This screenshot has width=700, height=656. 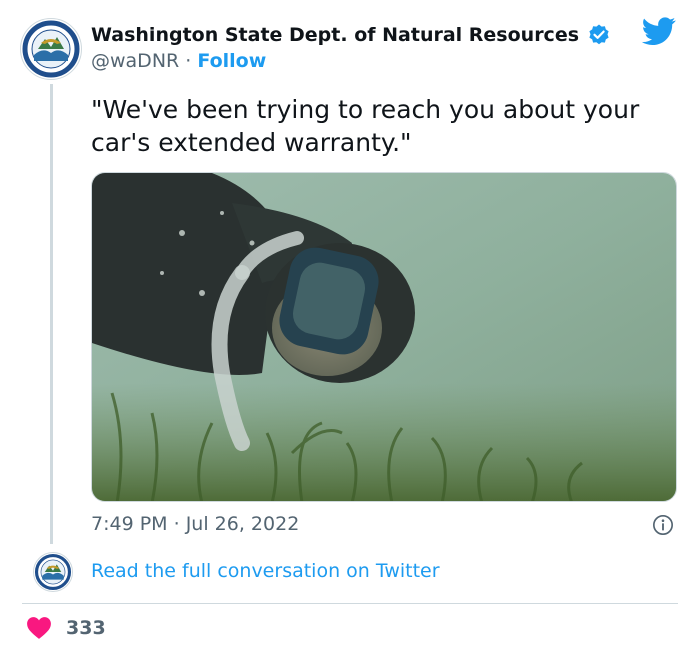 I want to click on author-handle: @waDNR, so click(x=135, y=61).